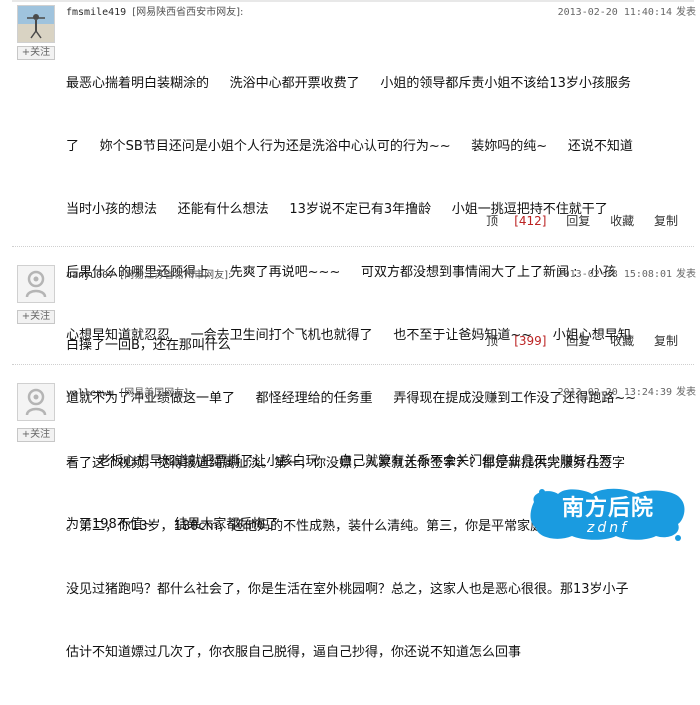 The image size is (700, 705). What do you see at coordinates (614, 274) in the screenshot?
I see `timestamp: 2013-02-18 15:08:01` at bounding box center [614, 274].